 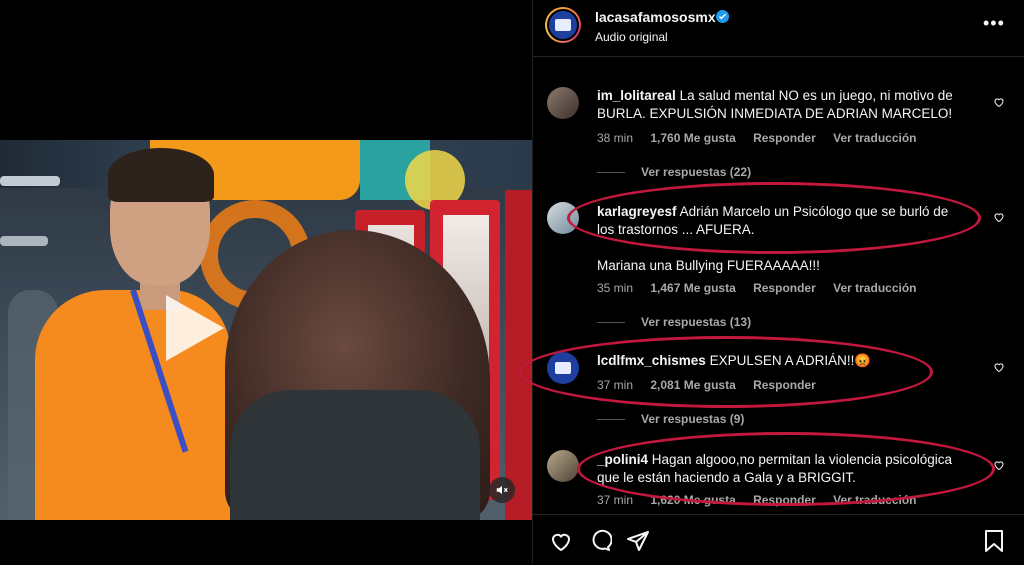 What do you see at coordinates (778, 28) in the screenshot?
I see `post-header: lacasafamososmx Audio original •••` at bounding box center [778, 28].